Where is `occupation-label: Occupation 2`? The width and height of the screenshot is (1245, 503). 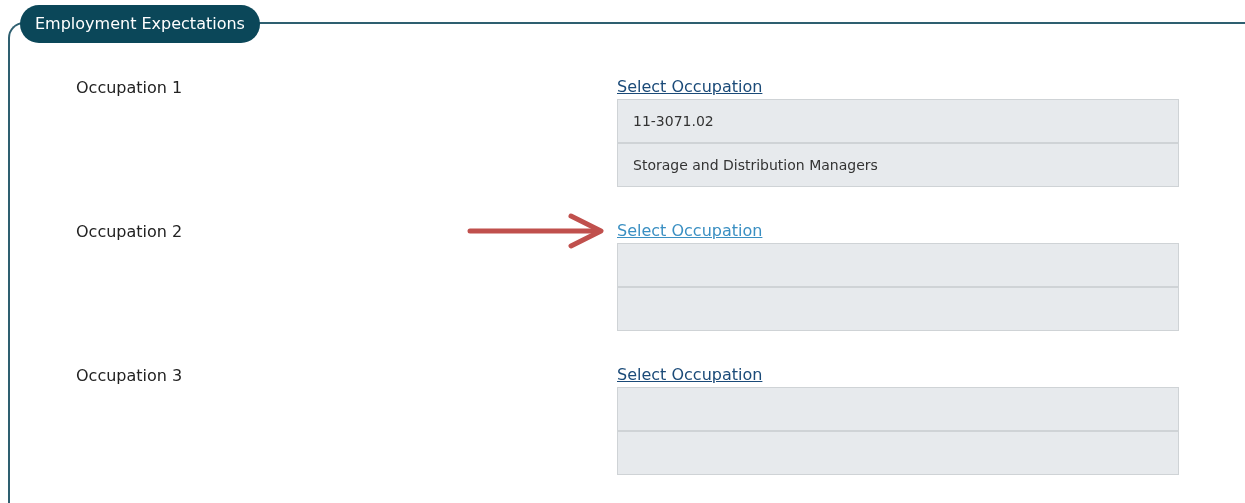 occupation-label: Occupation 2 is located at coordinates (129, 232).